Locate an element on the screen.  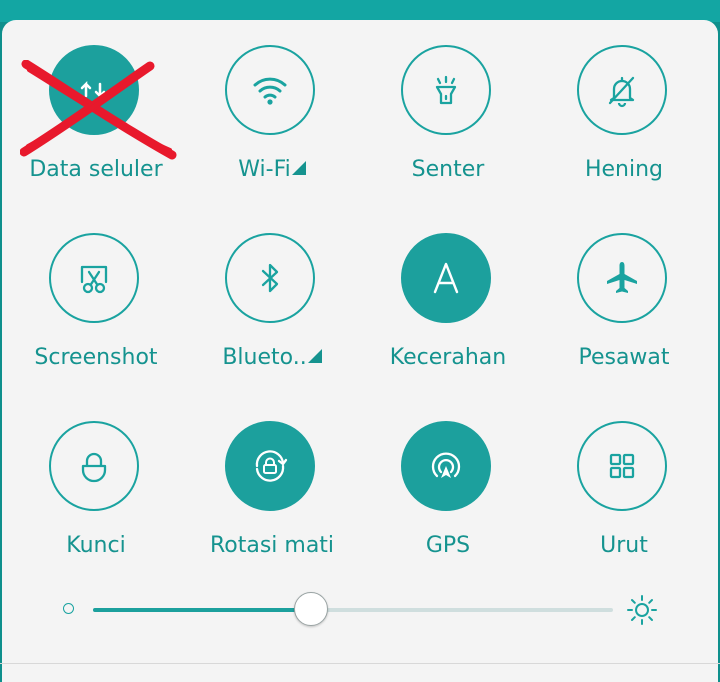
auto-brightness-icon is located at coordinates (446, 278).